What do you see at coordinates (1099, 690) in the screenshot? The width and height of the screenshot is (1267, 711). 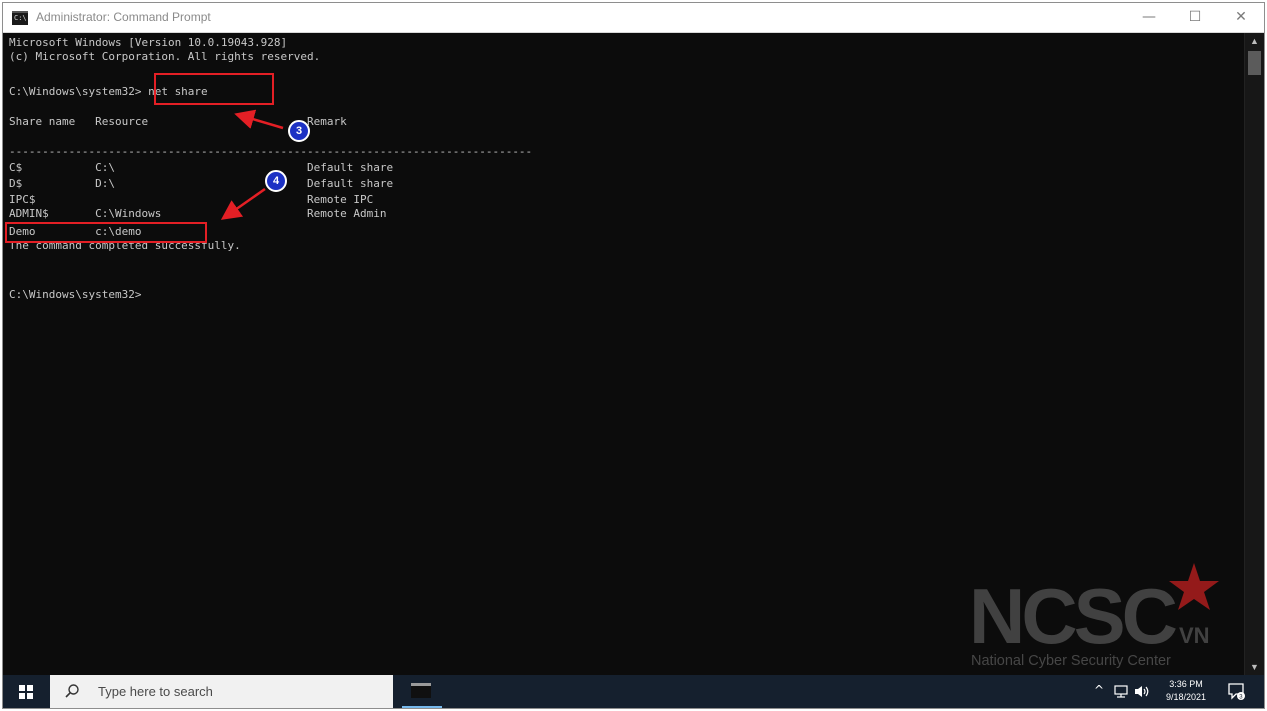 I see `chevron-up-icon: ^` at bounding box center [1099, 690].